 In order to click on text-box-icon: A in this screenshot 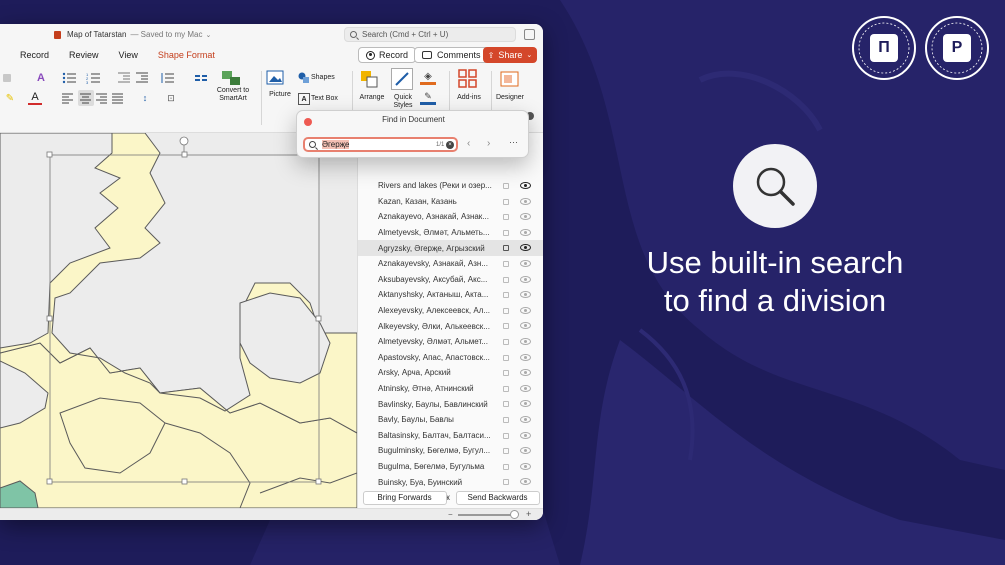, I will do `click(304, 99)`.